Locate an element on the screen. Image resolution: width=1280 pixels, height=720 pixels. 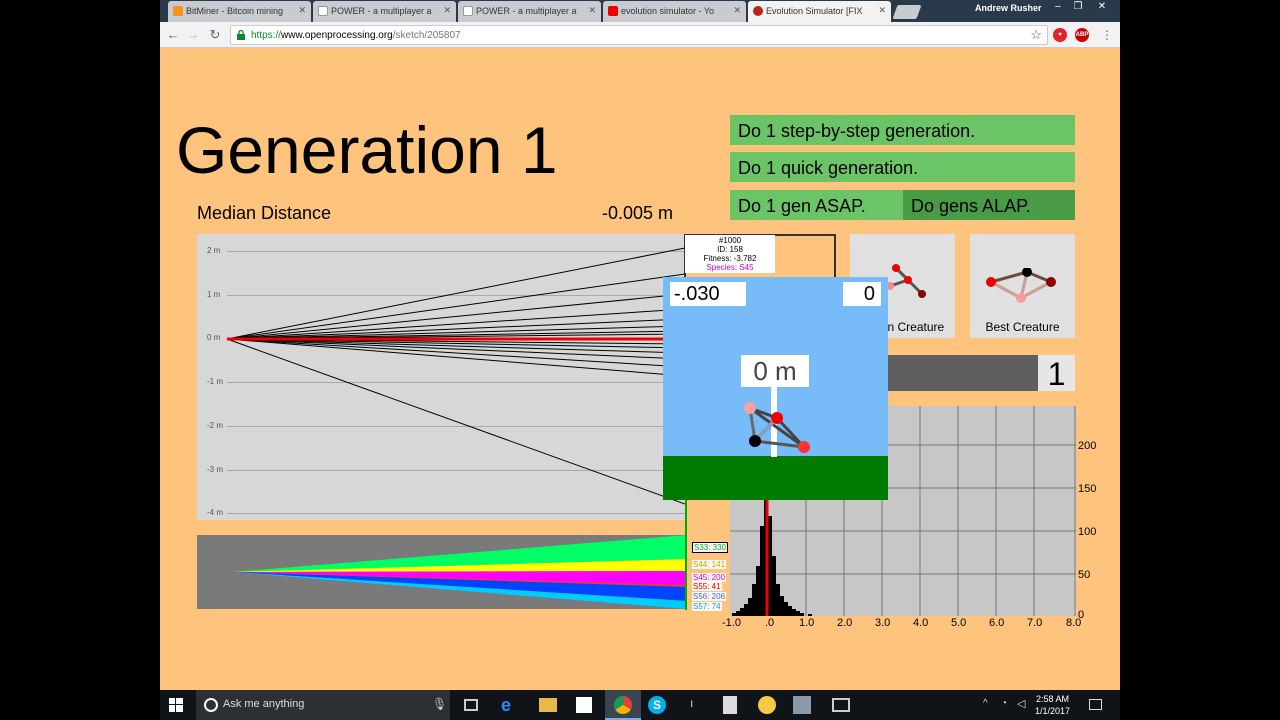
hist-x-label: 7.0 is located at coordinates (1035, 623).